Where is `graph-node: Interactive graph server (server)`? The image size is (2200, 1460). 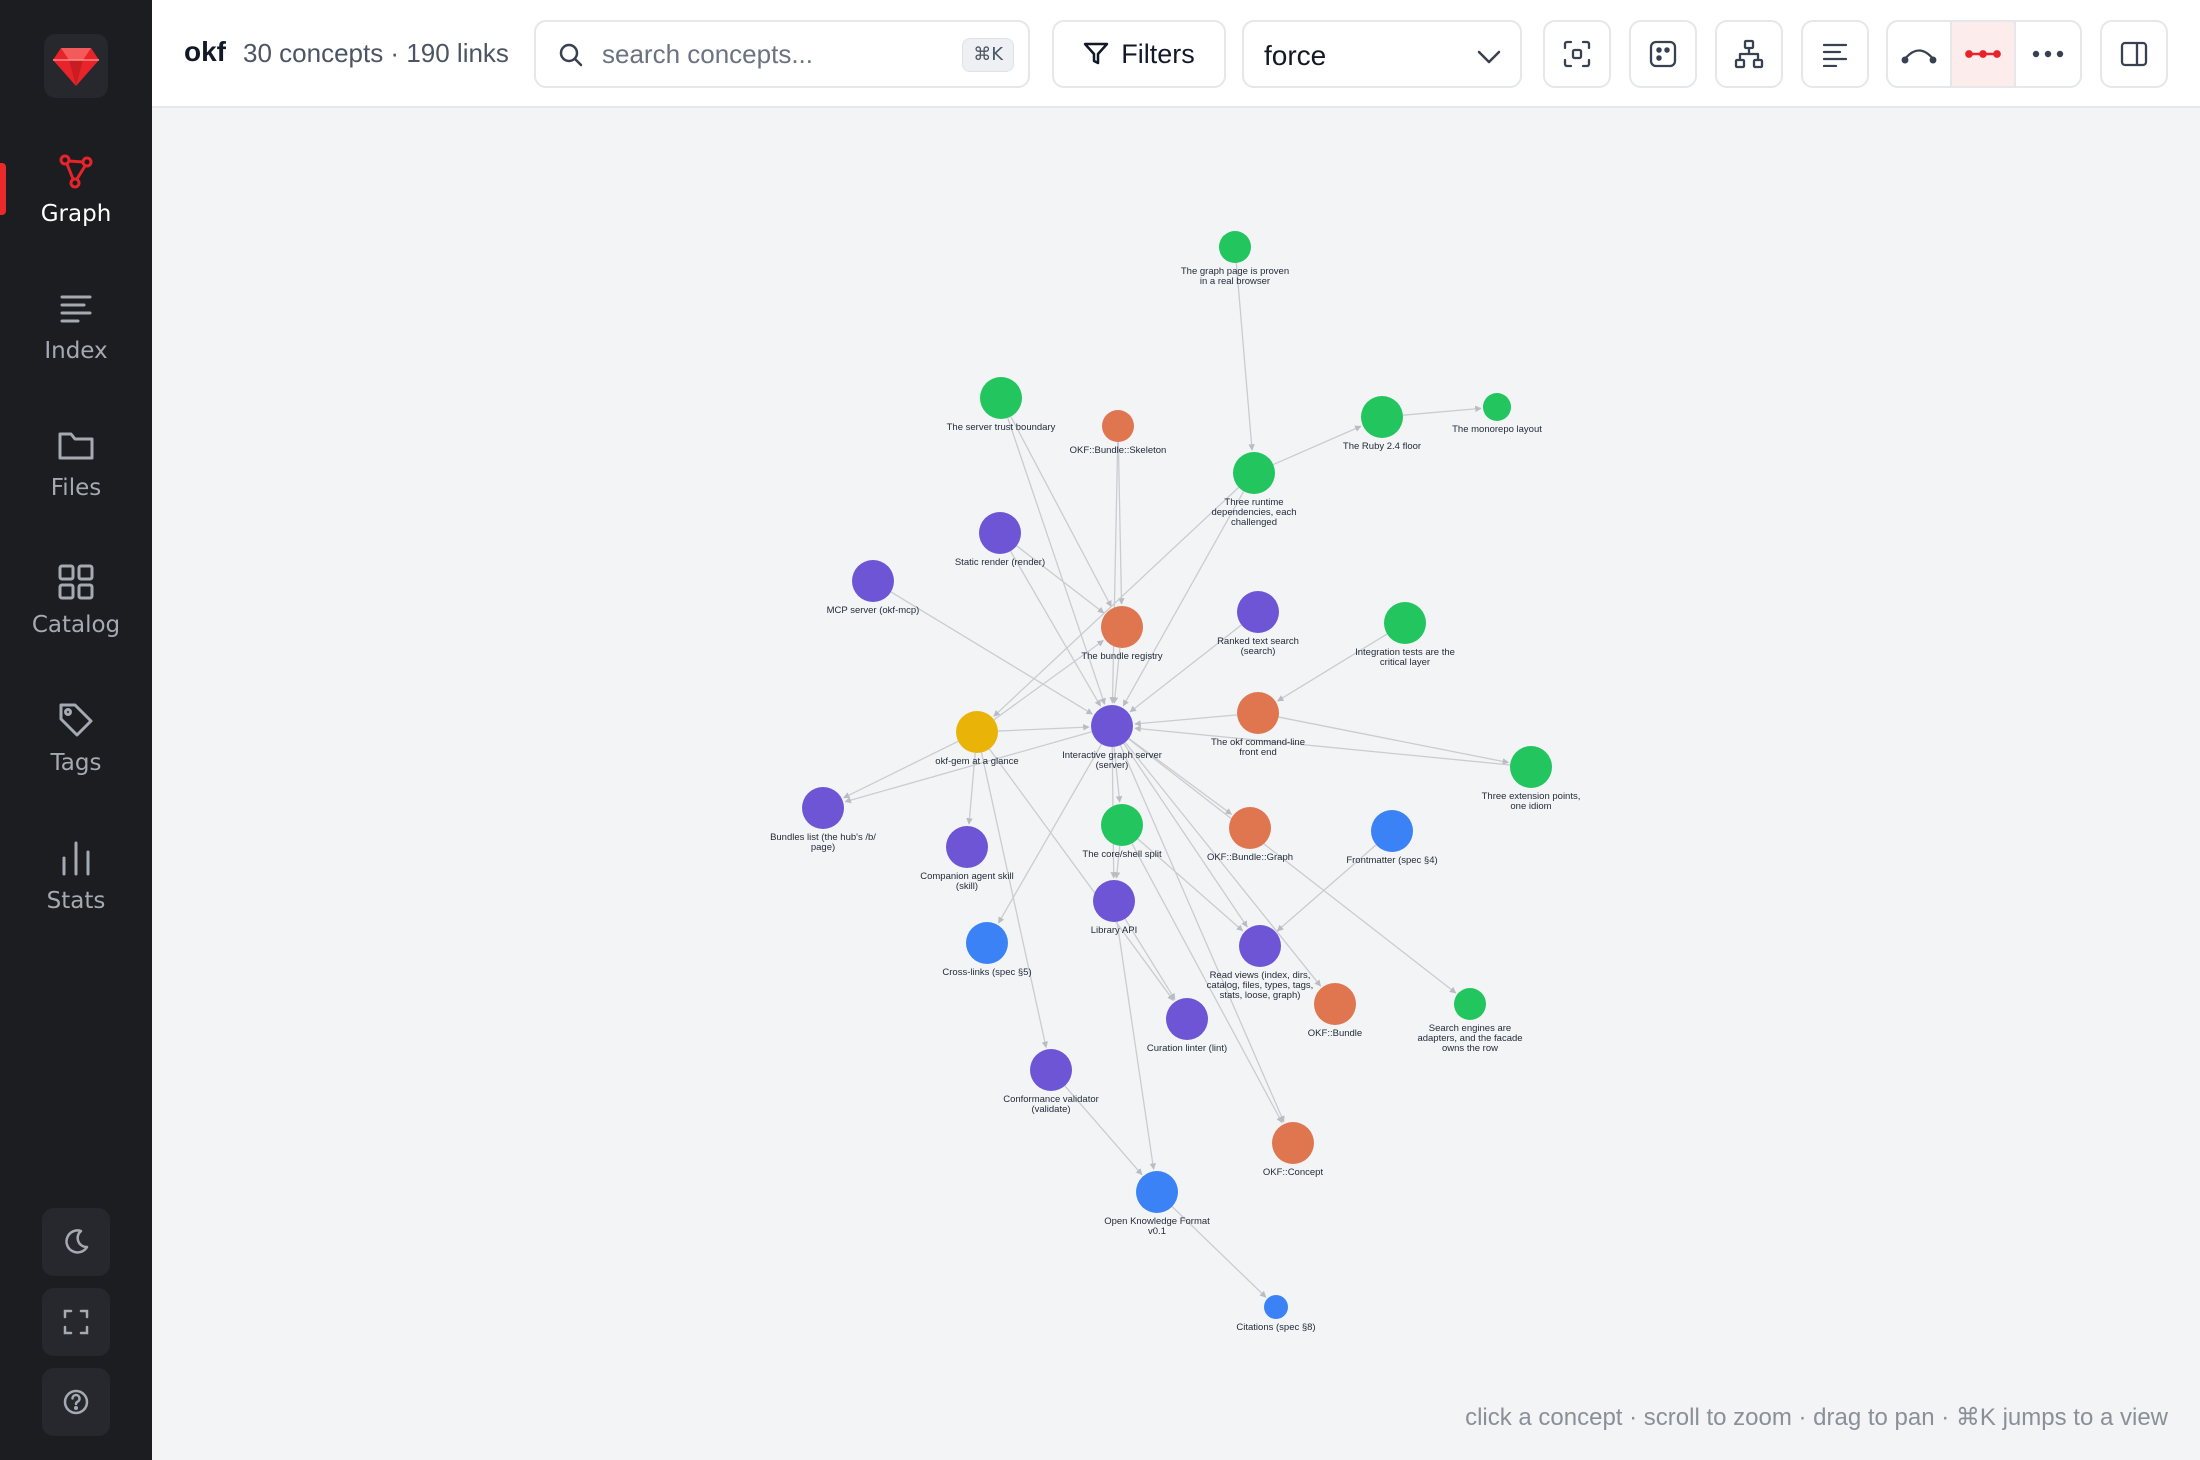
graph-node: Interactive graph server (server) is located at coordinates (1112, 738).